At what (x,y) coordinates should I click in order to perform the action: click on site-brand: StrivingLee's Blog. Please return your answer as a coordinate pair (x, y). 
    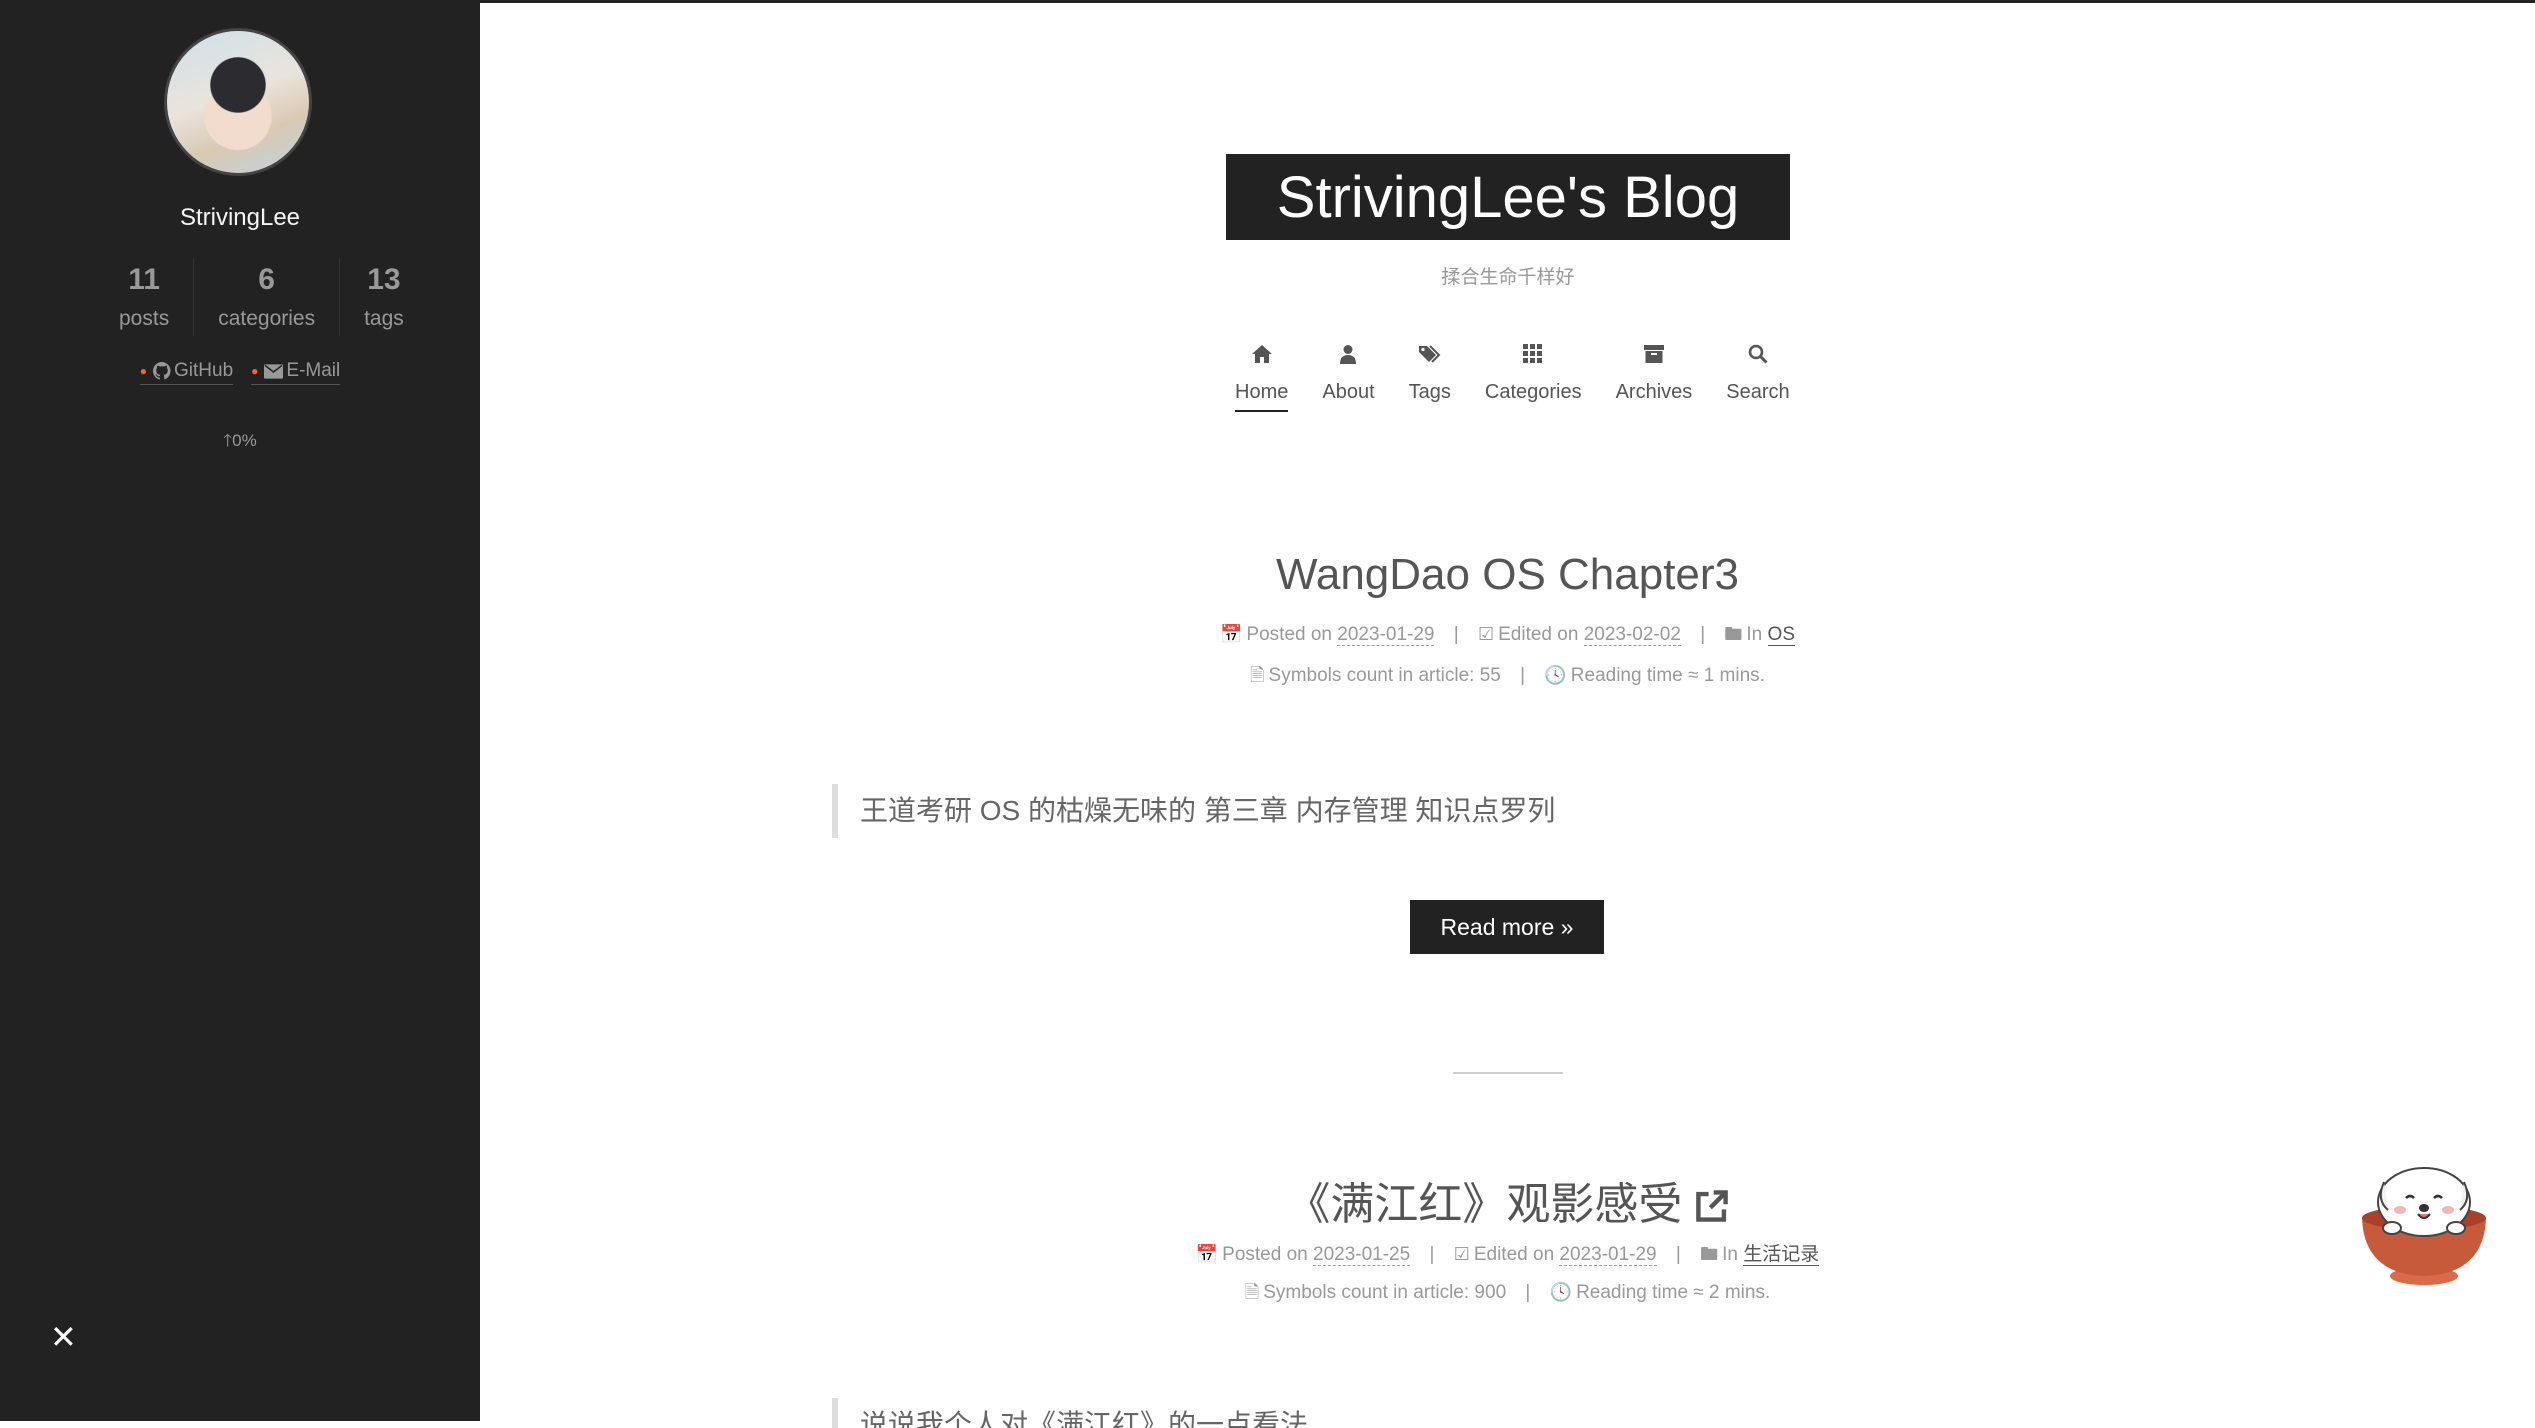
    Looking at the image, I should click on (1508, 197).